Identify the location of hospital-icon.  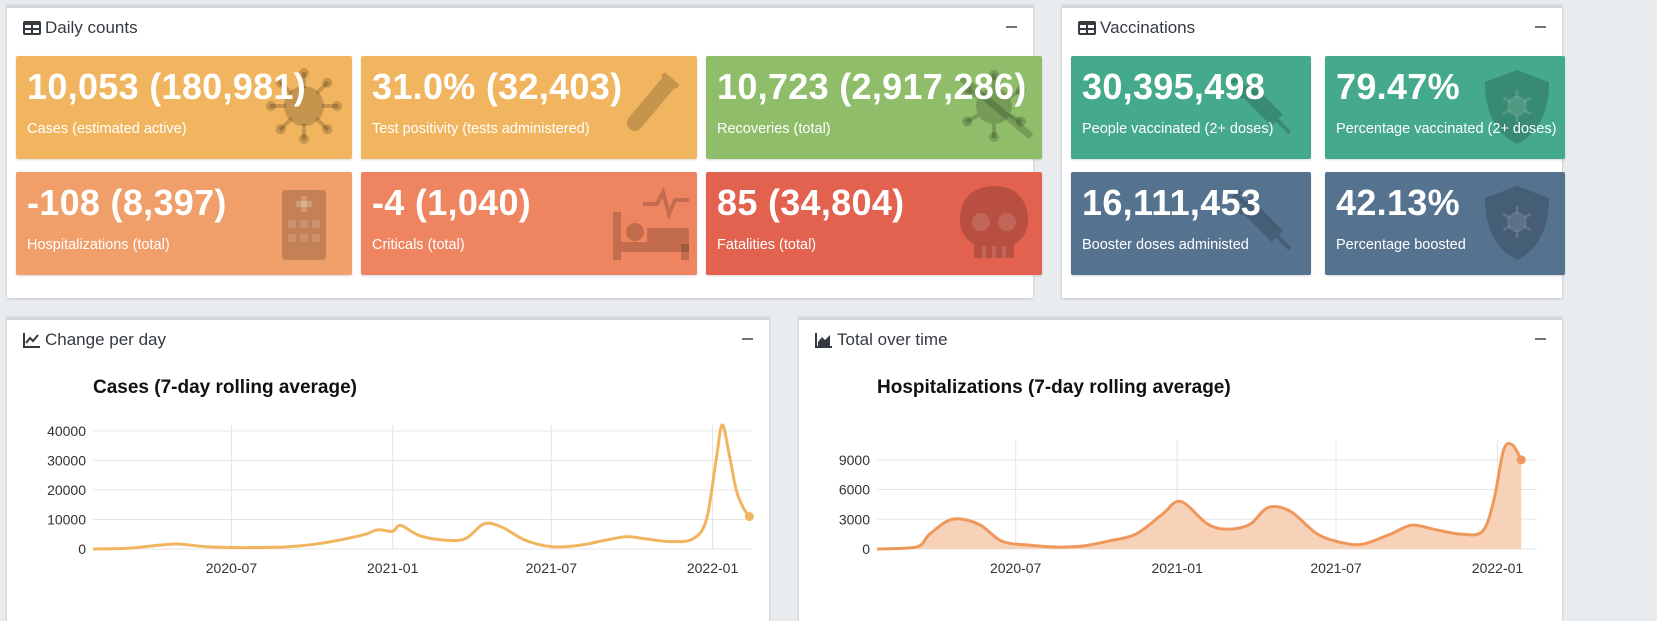
(304, 225).